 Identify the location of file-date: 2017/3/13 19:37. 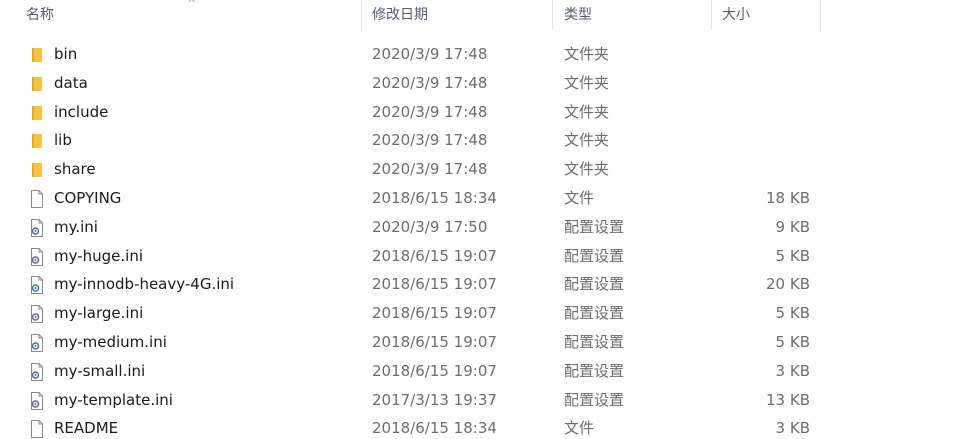
(434, 399).